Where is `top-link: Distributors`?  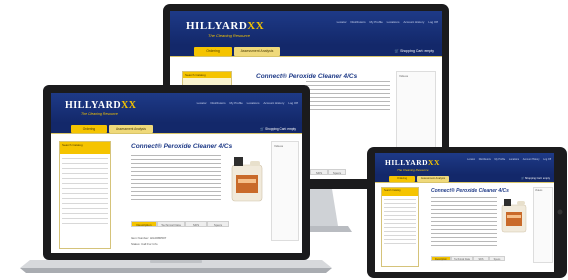 top-link: Distributors is located at coordinates (485, 159).